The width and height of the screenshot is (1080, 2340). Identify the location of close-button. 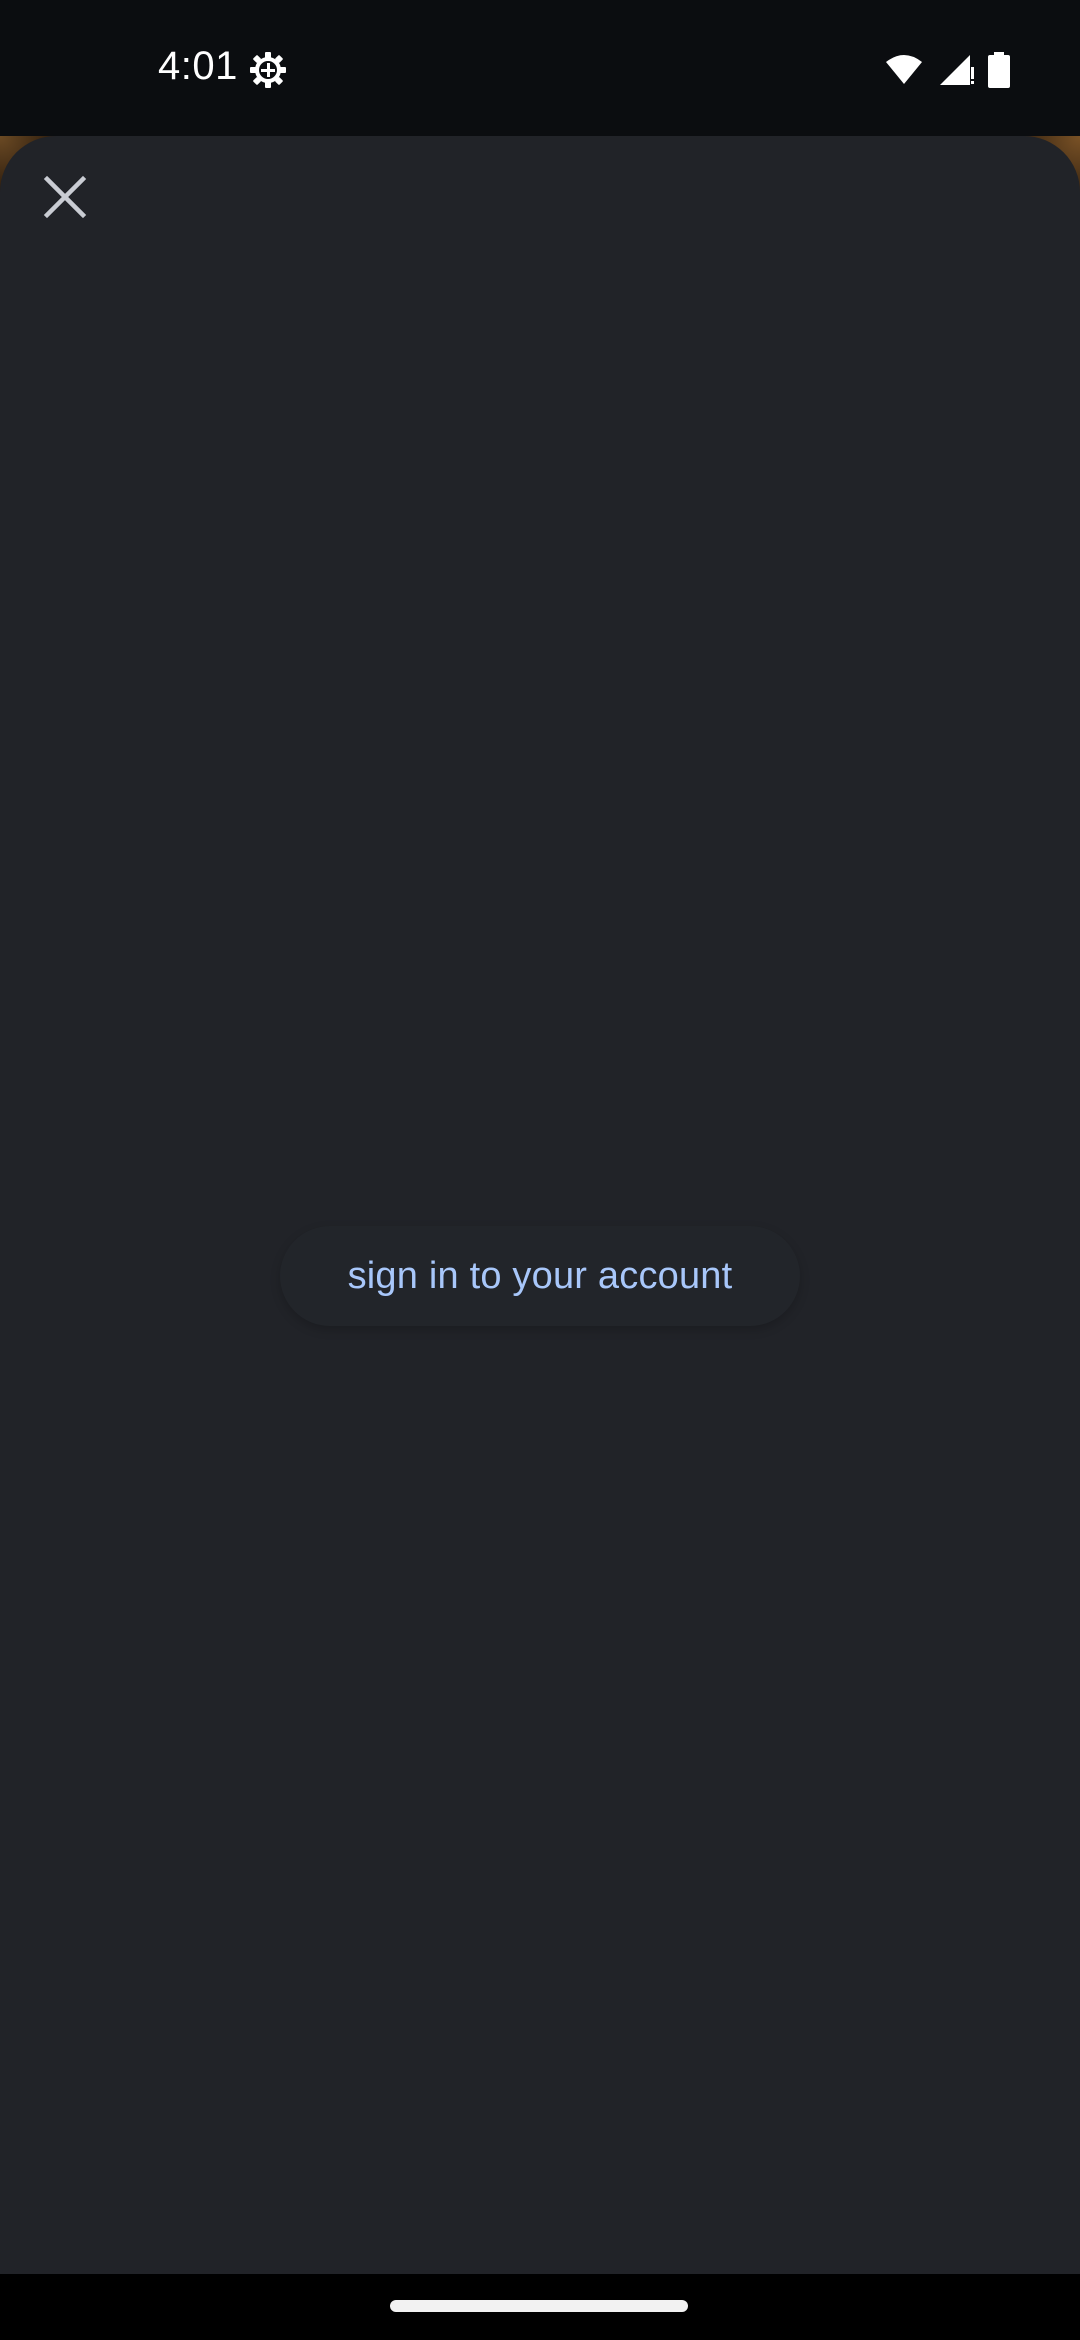
(65, 199).